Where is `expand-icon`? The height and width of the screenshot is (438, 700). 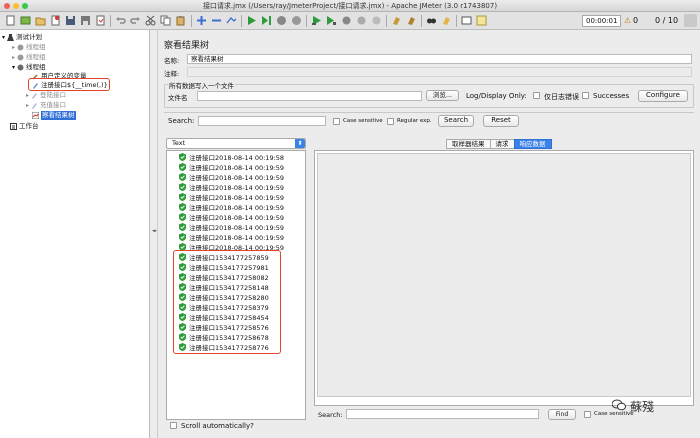 expand-icon is located at coordinates (201, 20).